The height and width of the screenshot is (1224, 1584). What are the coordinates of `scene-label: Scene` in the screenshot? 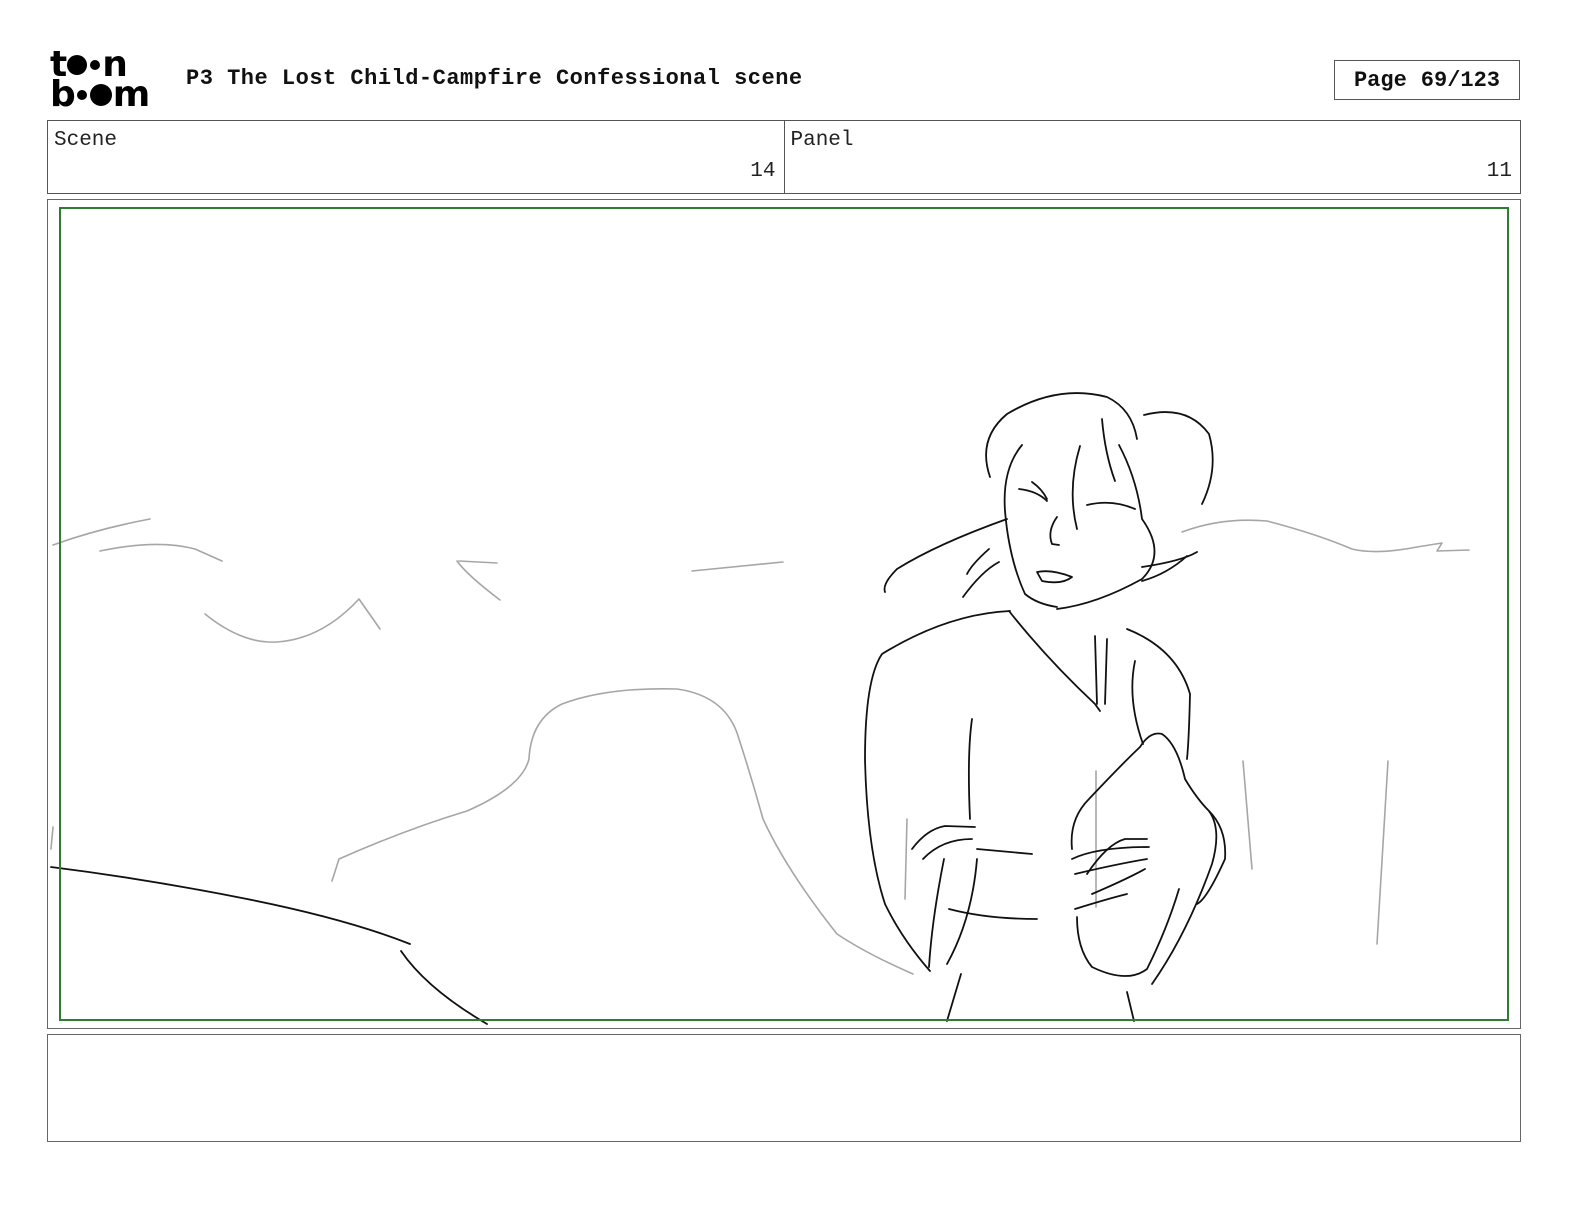 It's located at (86, 140).